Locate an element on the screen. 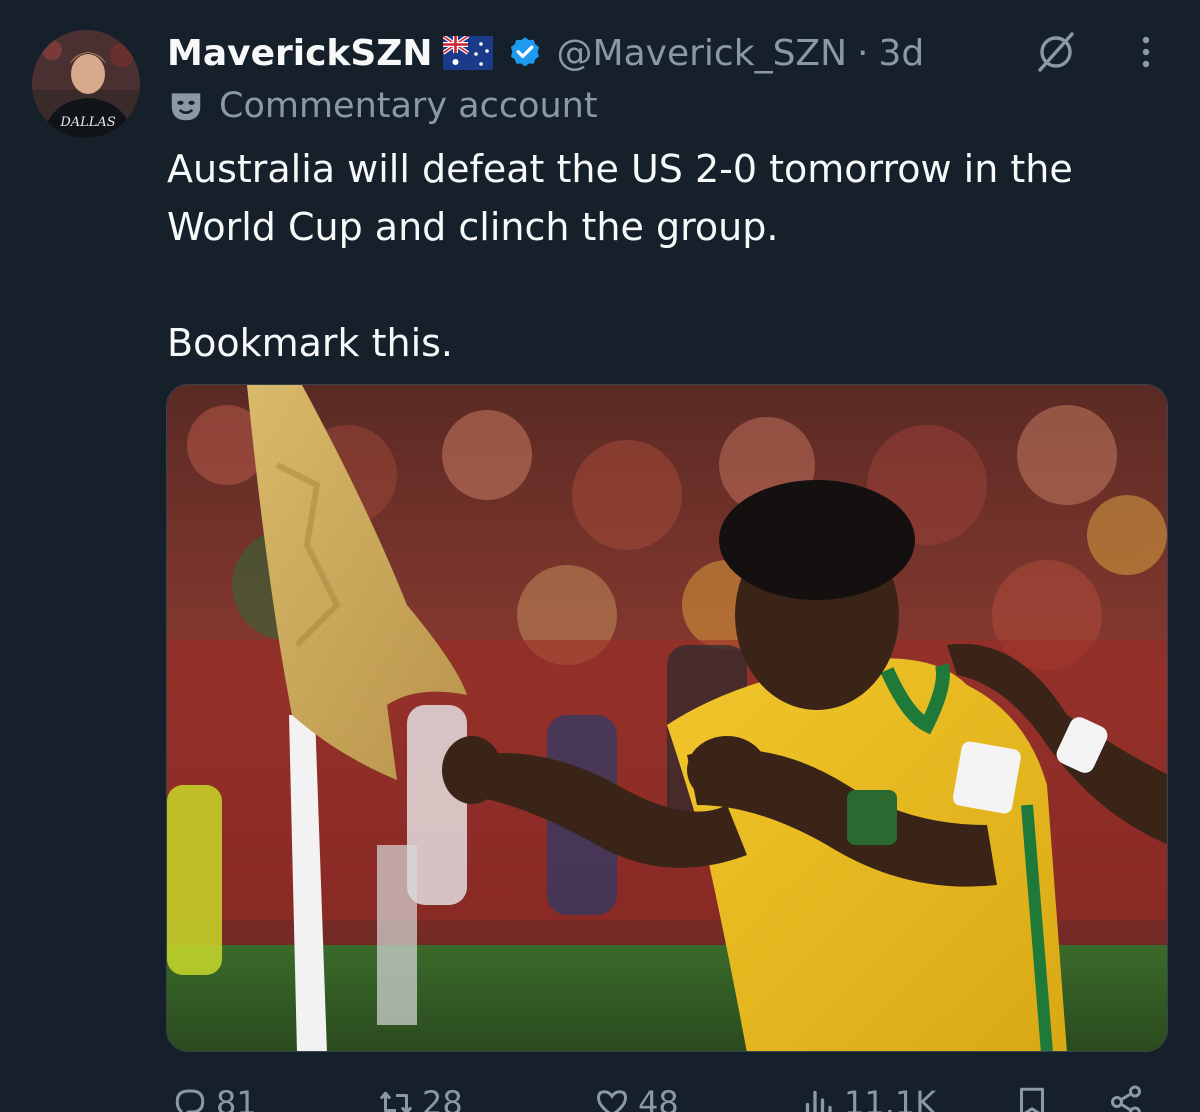 Image resolution: width=1200 pixels, height=1112 pixels. share-icon is located at coordinates (1126, 1098).